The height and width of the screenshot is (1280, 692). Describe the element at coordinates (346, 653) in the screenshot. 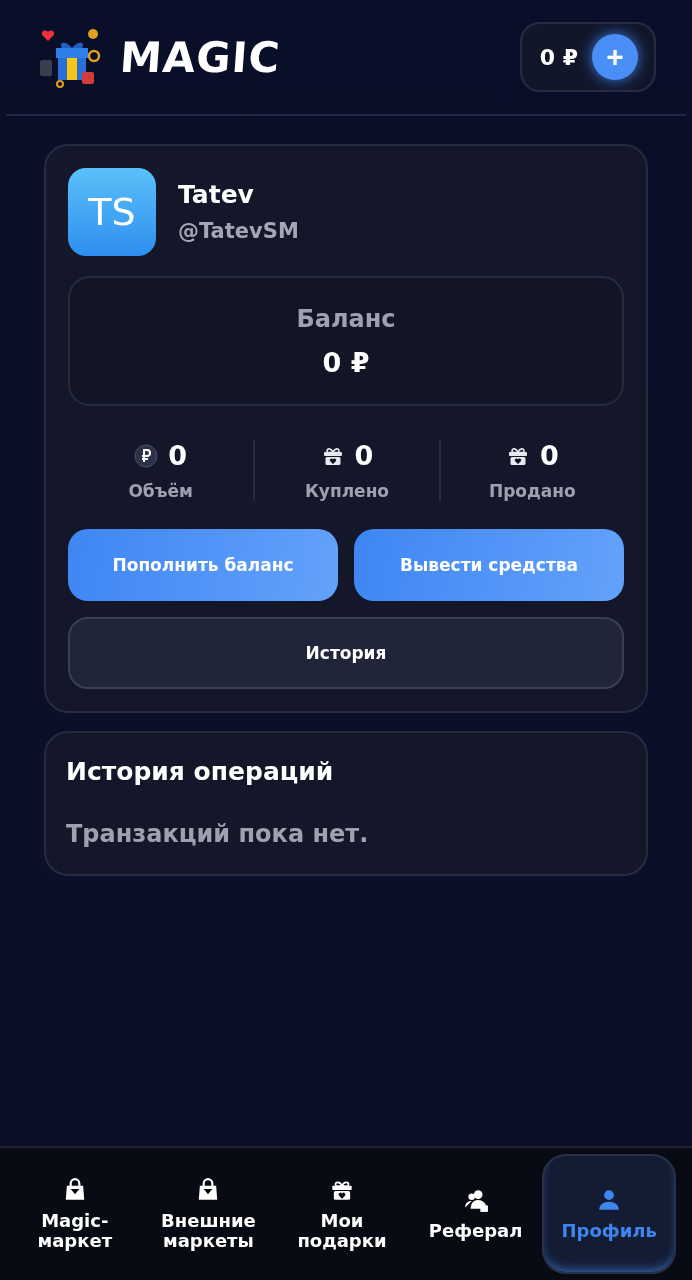

I see `history-button: История` at that location.